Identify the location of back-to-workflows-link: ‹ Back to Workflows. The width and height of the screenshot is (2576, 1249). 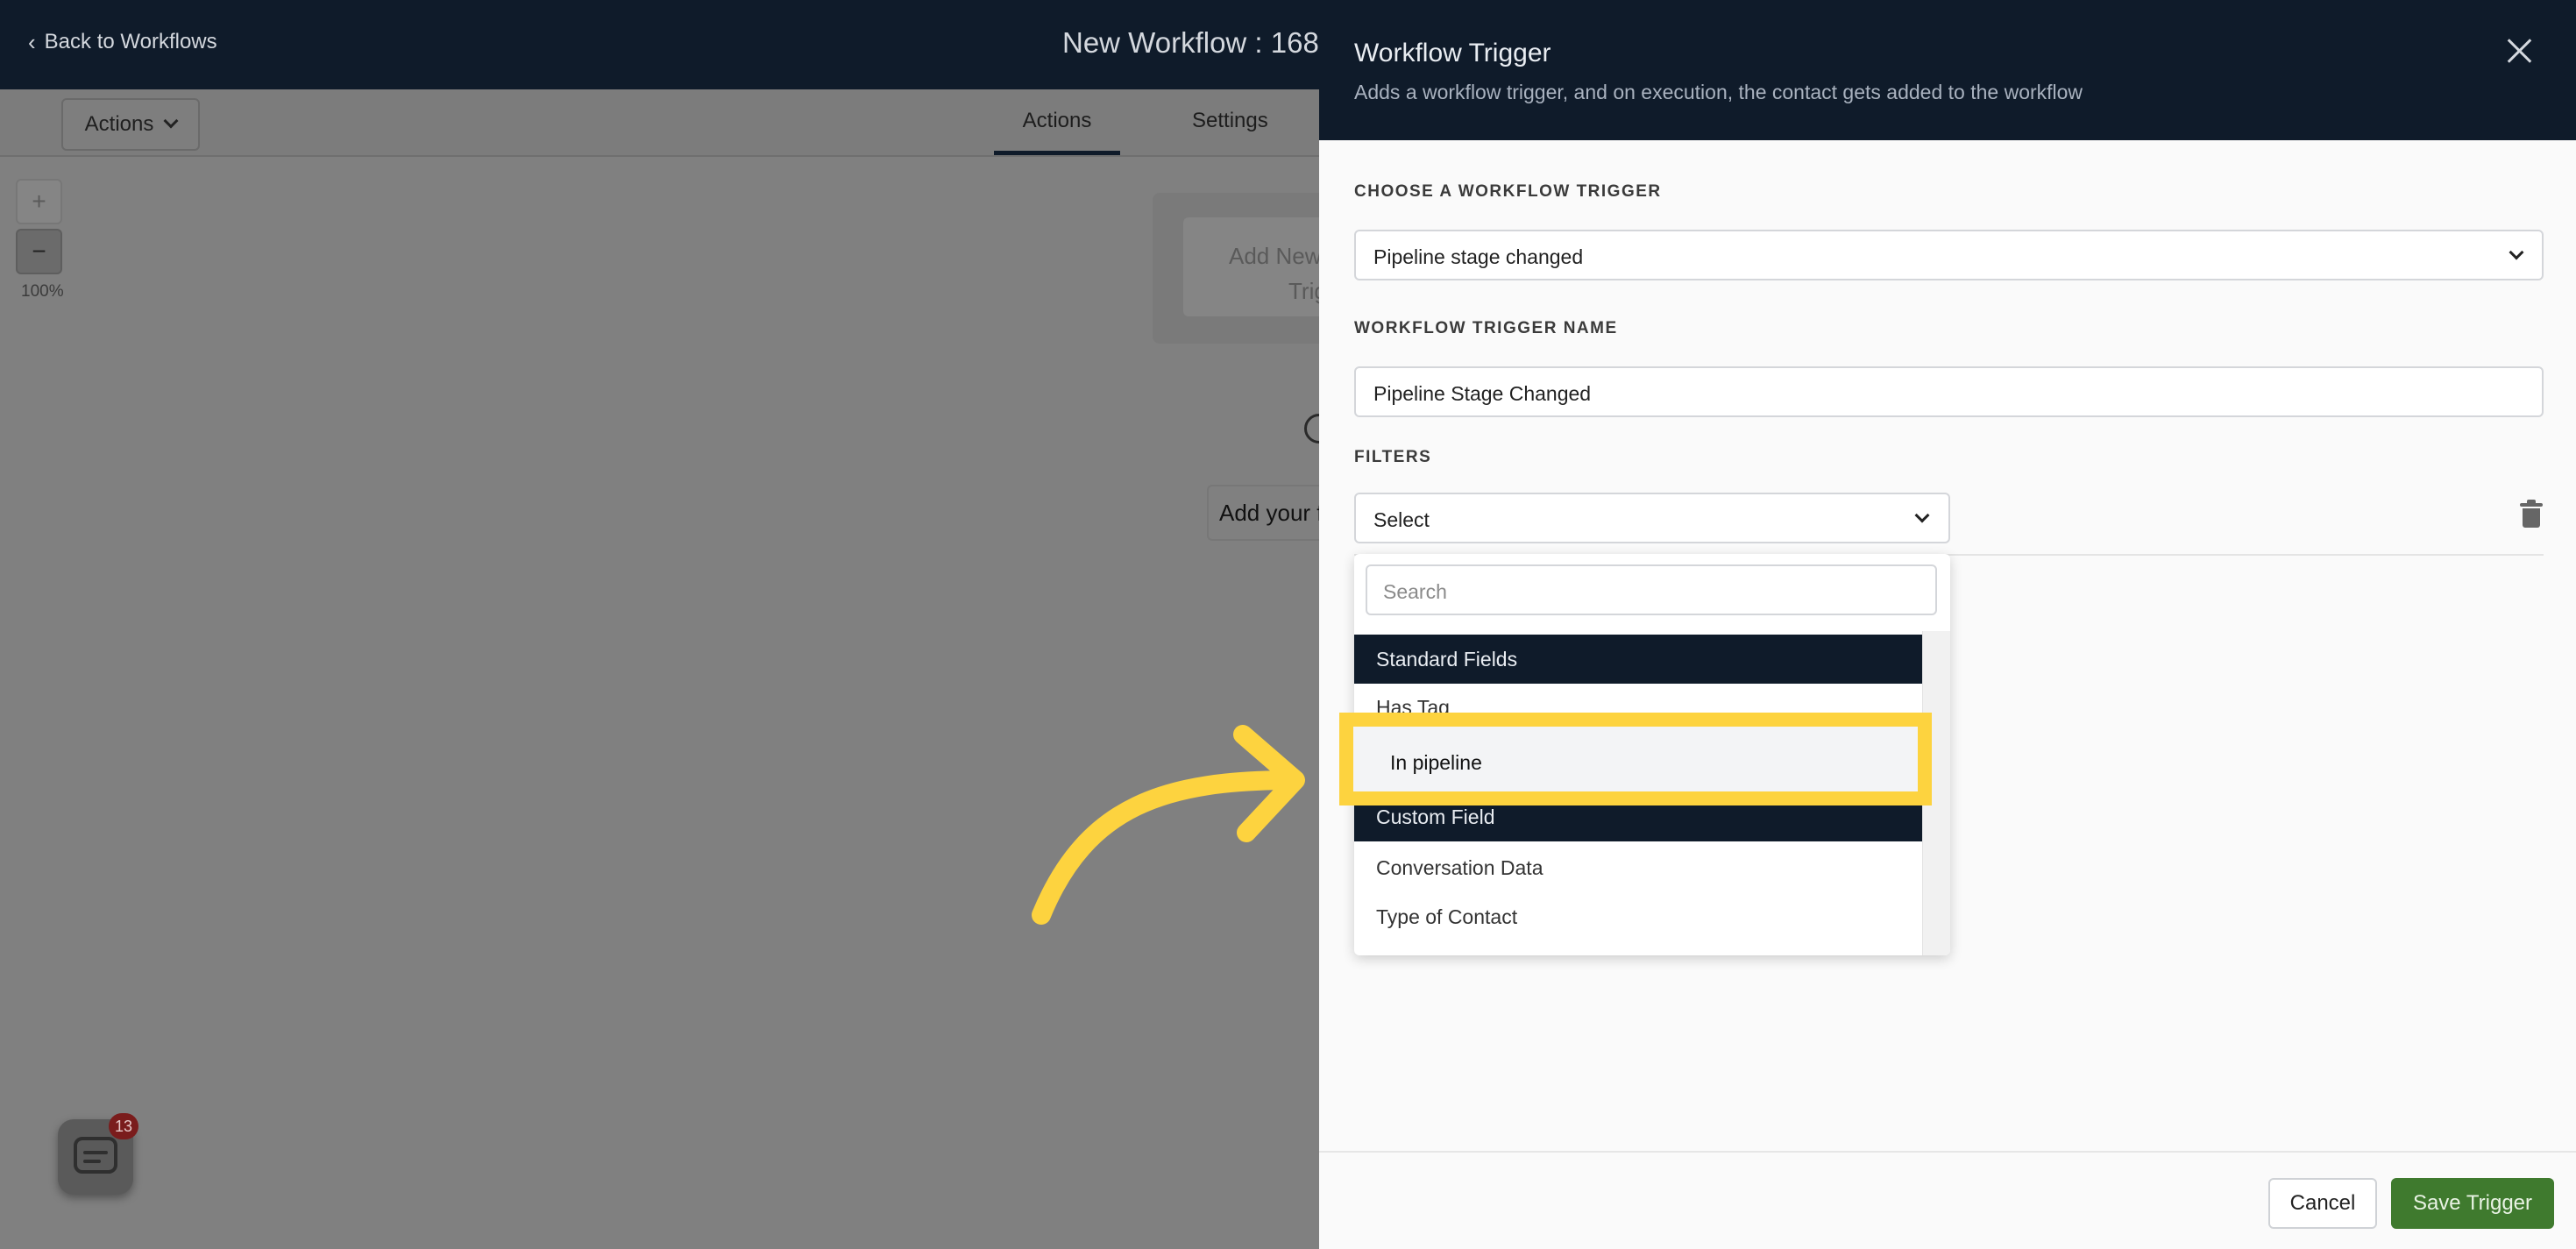
(122, 42).